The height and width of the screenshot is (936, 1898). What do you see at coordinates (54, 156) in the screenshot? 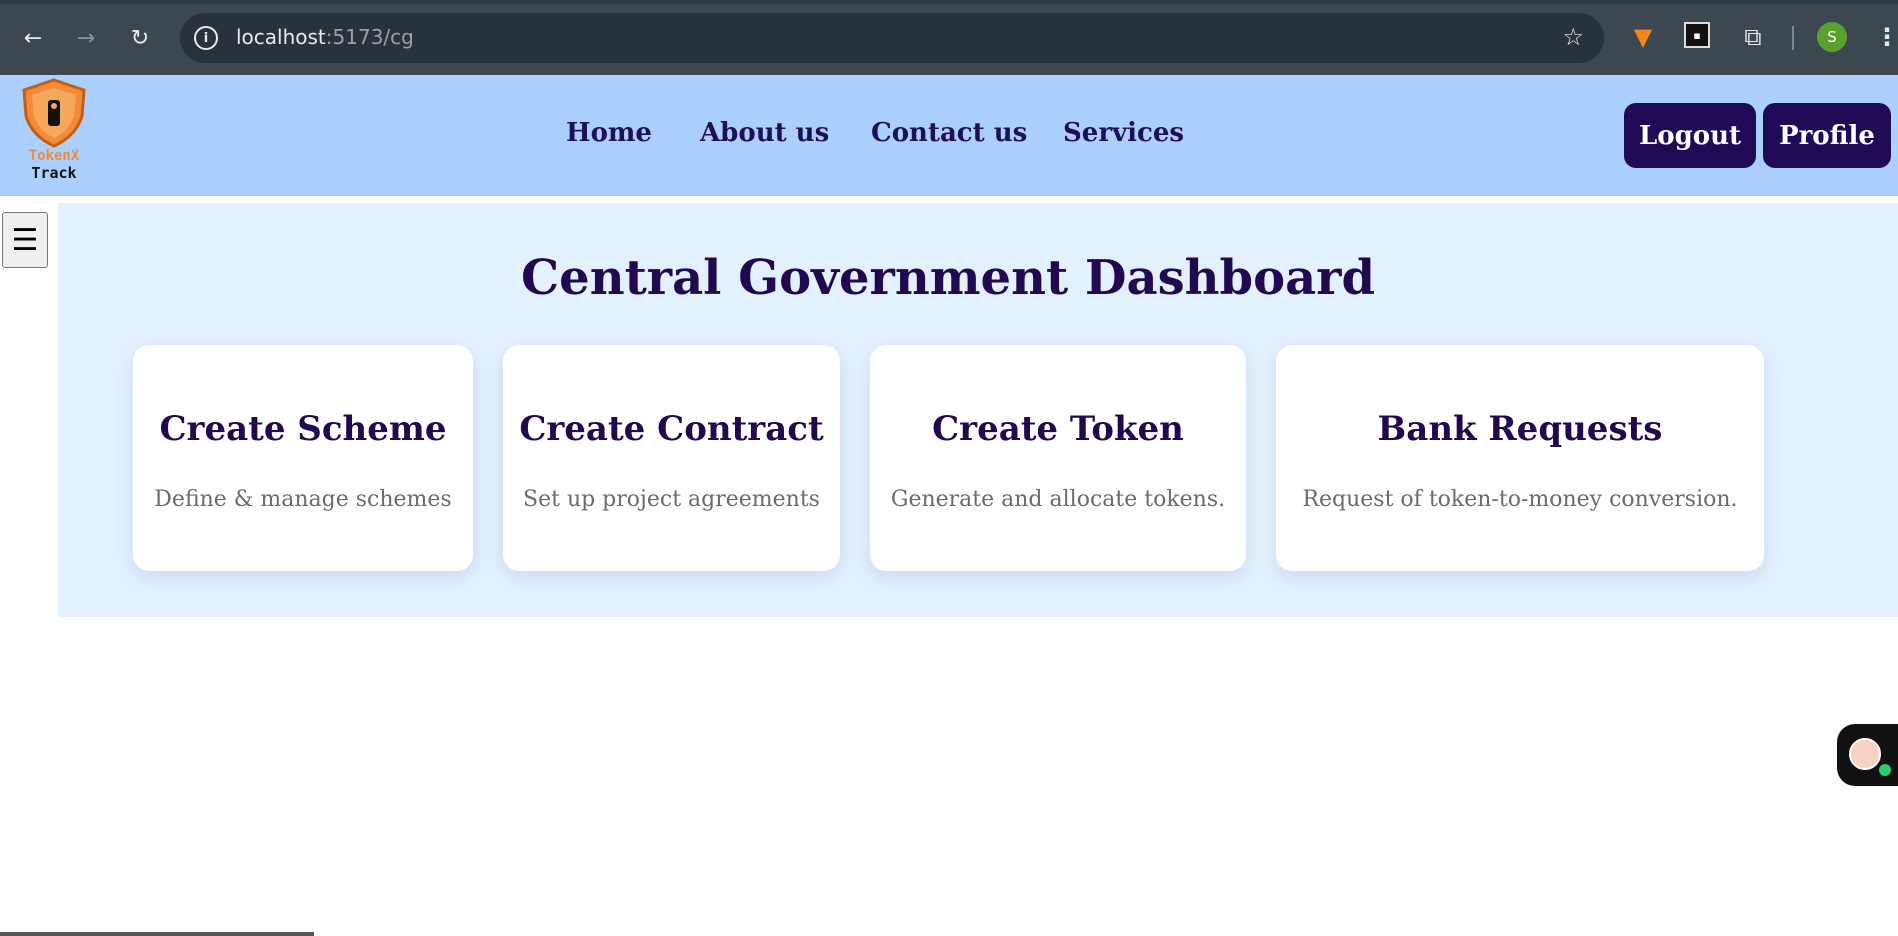
I see `logo-text-tokenx: TokenX` at bounding box center [54, 156].